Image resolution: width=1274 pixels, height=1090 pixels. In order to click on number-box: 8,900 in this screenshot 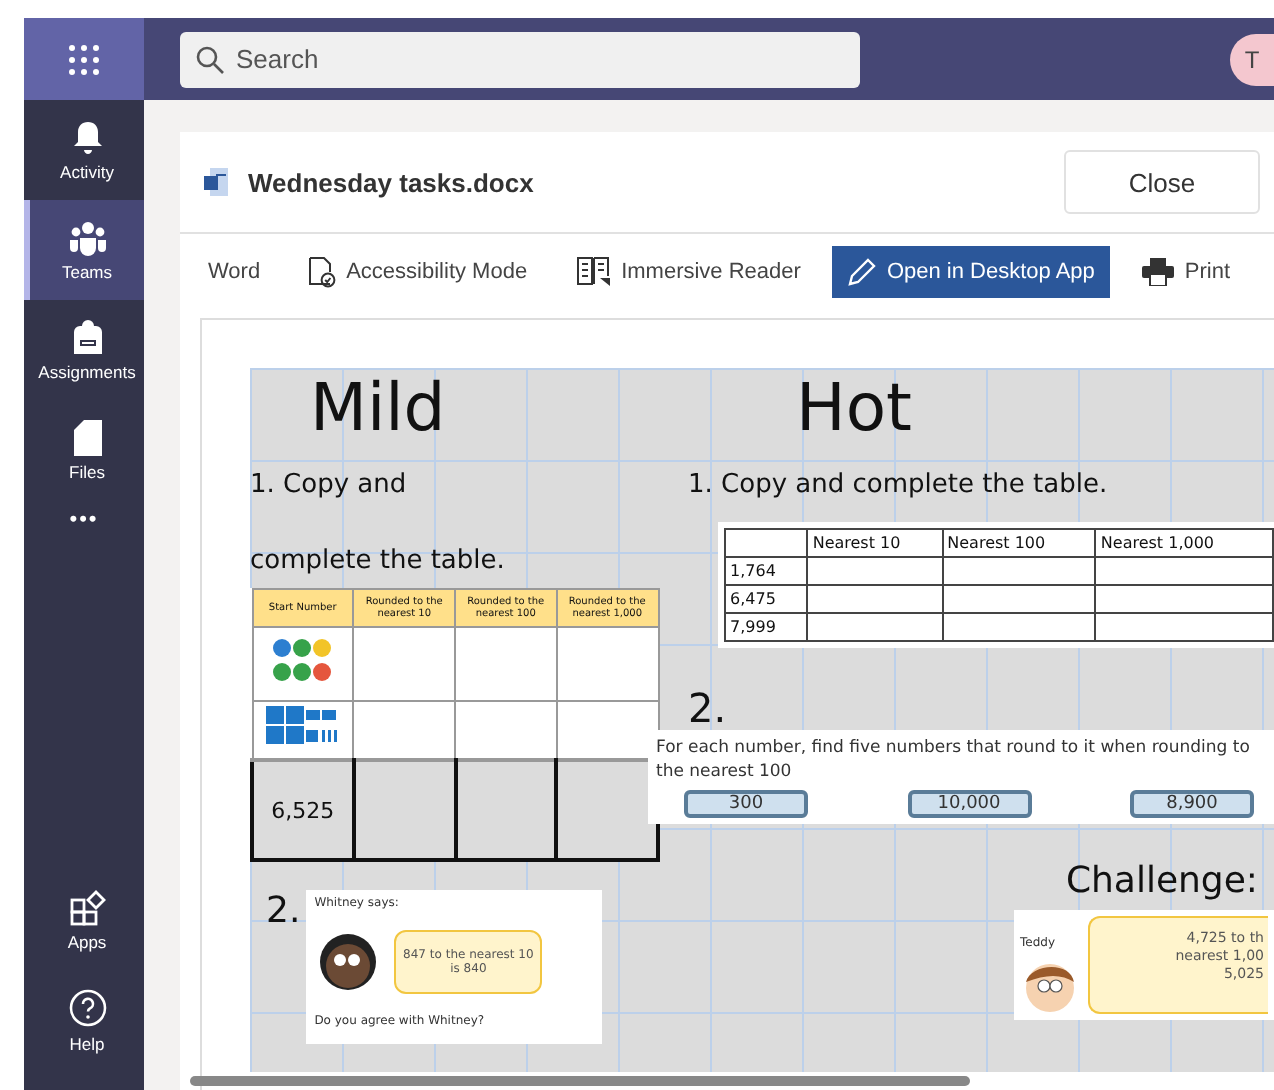, I will do `click(1192, 804)`.